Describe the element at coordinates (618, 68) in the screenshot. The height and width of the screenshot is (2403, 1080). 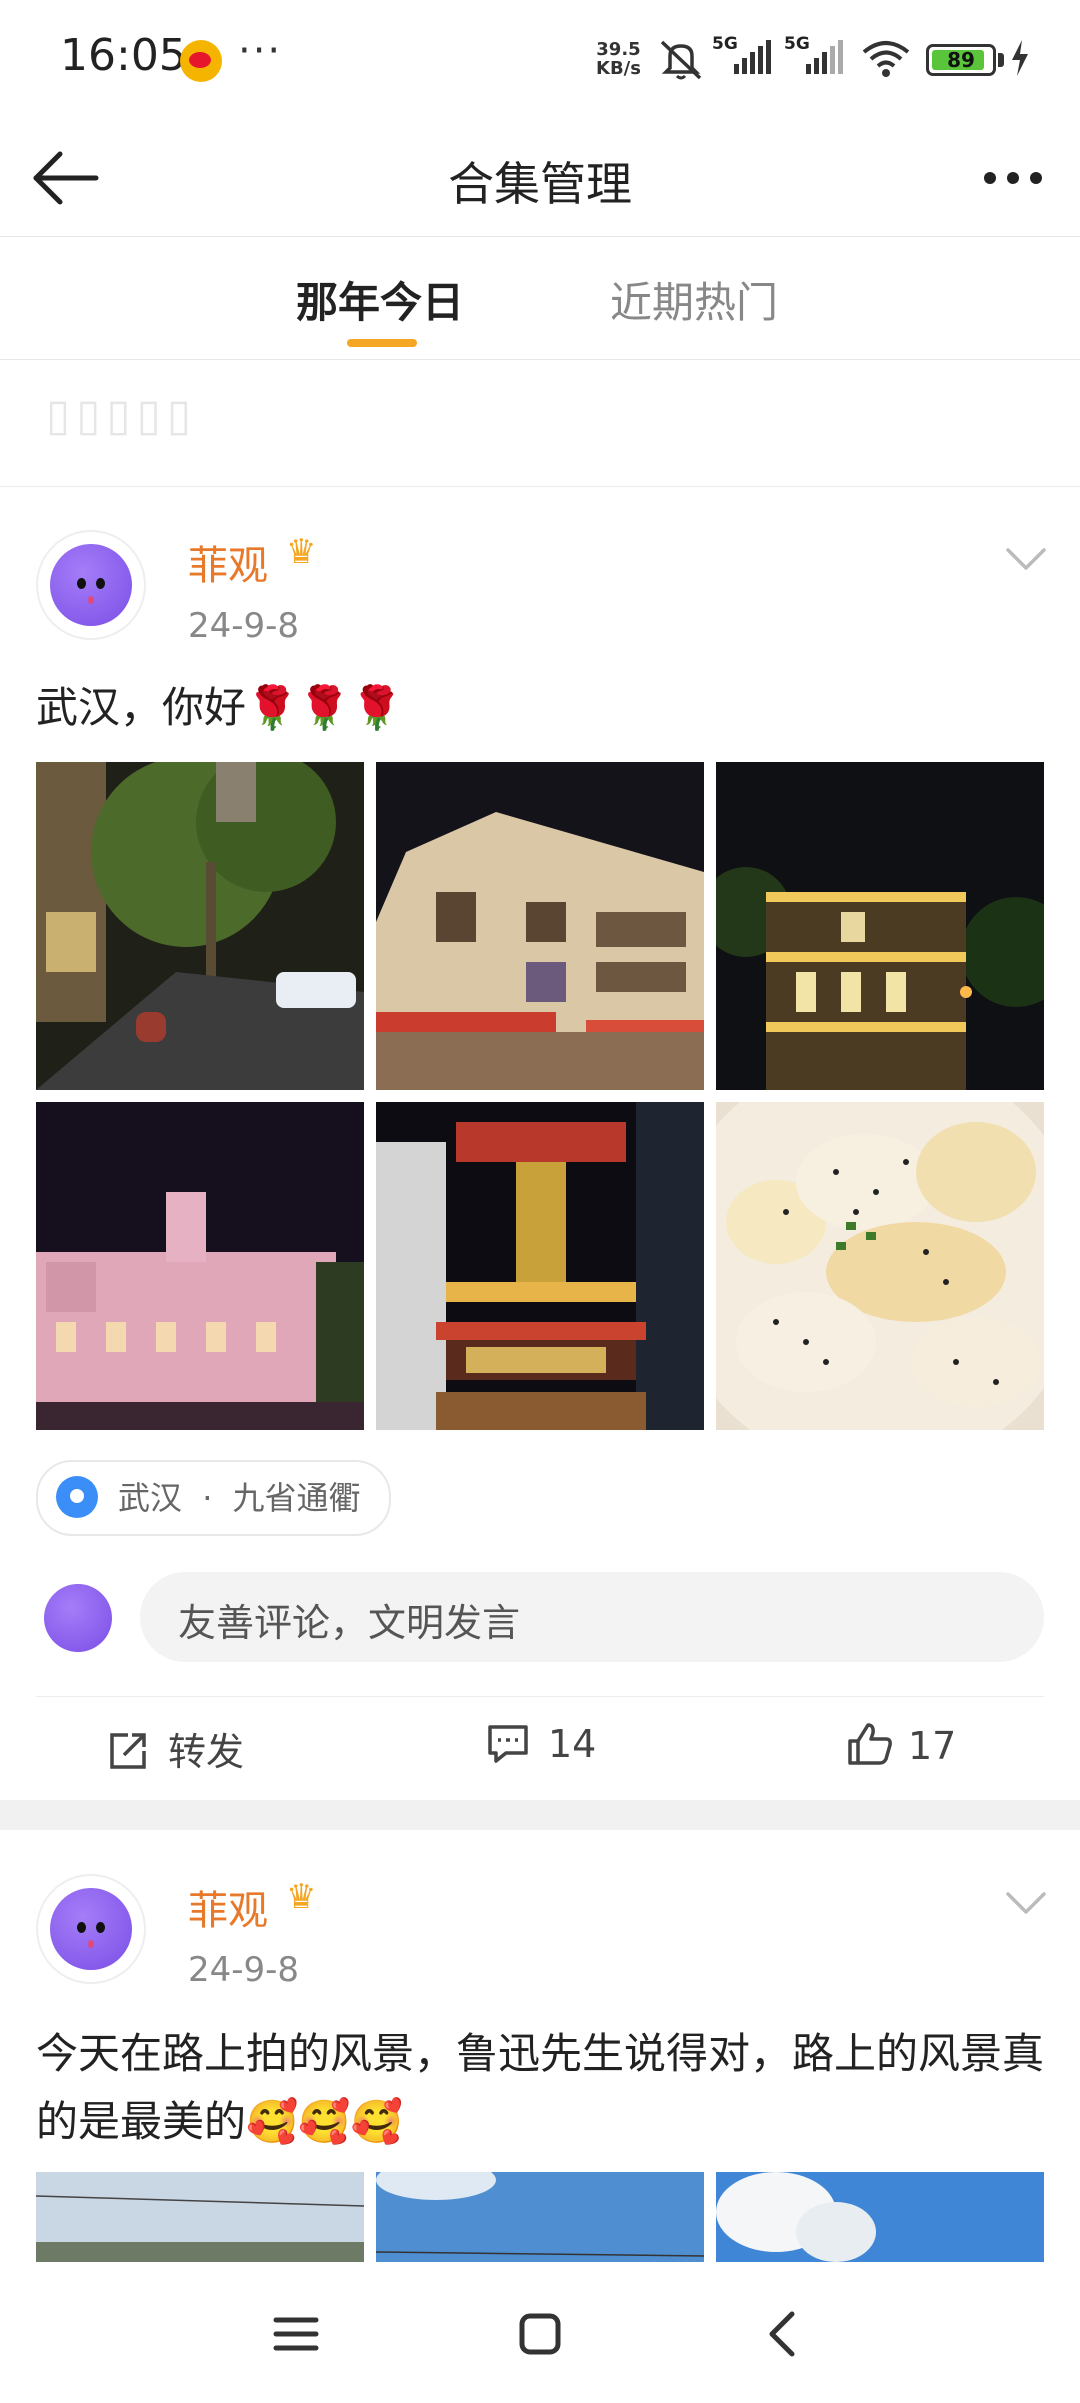
I see `network-speed-unit: KB/s` at that location.